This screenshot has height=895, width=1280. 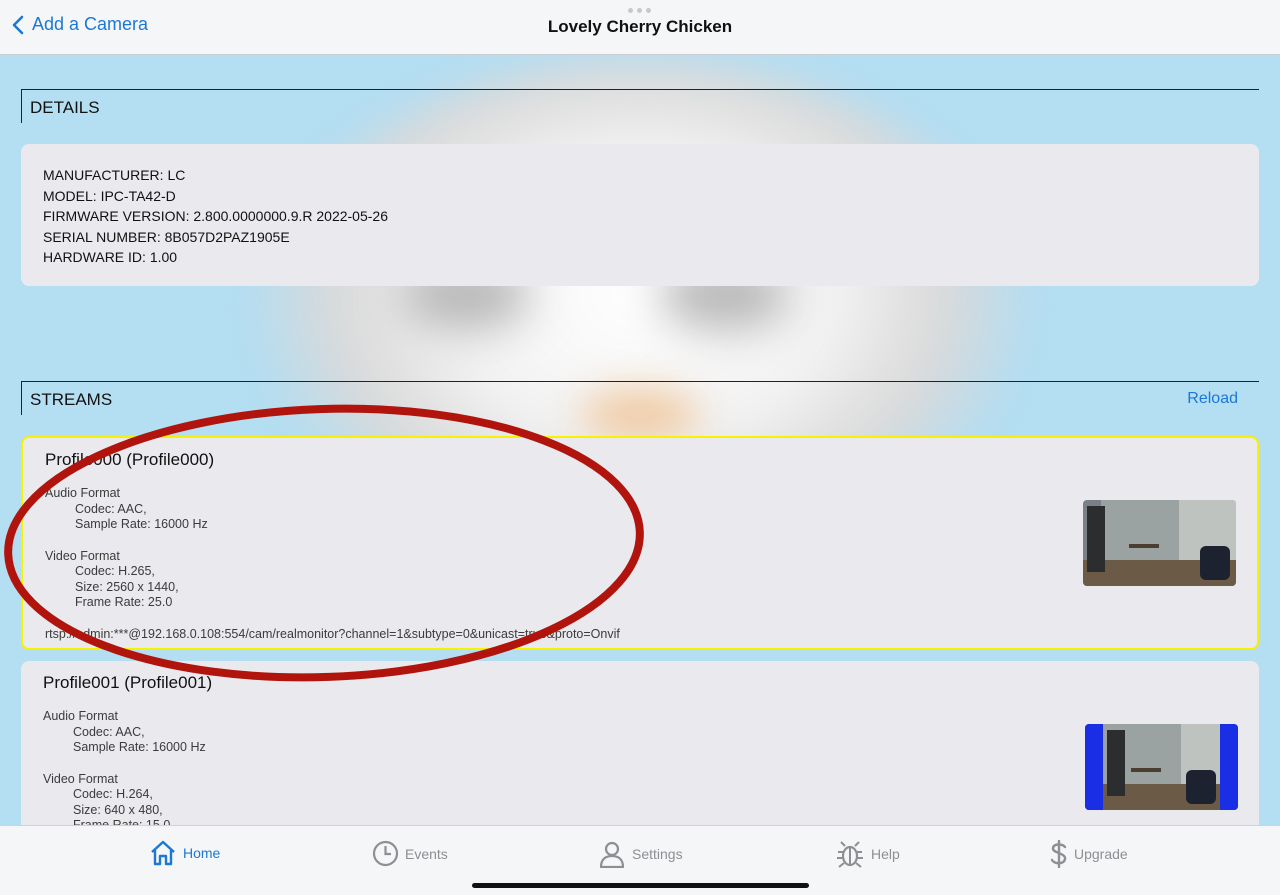 I want to click on tab-upgrade: Upgrade, so click(x=1089, y=854).